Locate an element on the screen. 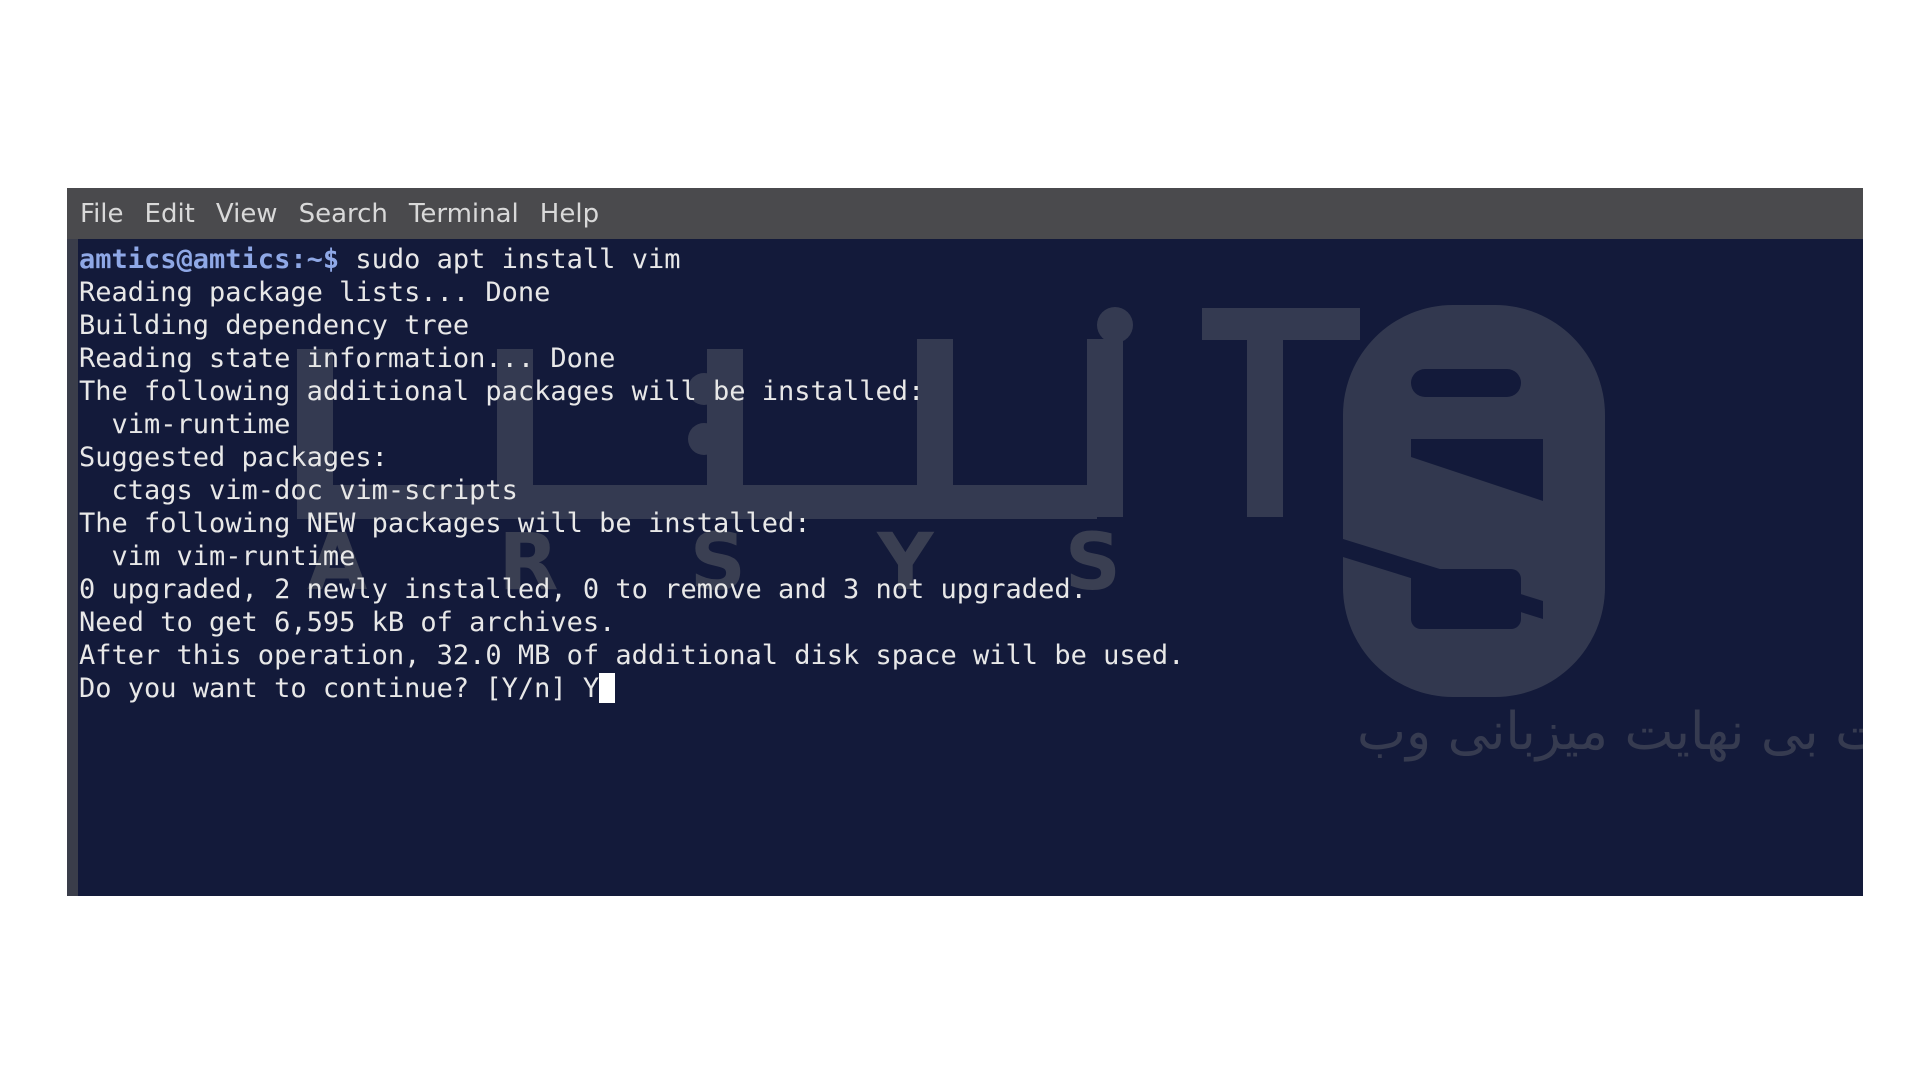 This screenshot has width=1920, height=1080. menu-search: Search is located at coordinates (343, 214).